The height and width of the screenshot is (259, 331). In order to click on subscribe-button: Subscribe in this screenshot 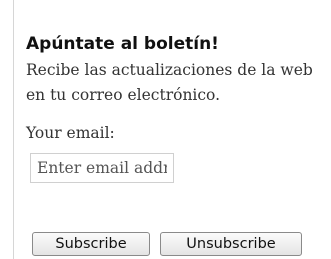, I will do `click(91, 244)`.